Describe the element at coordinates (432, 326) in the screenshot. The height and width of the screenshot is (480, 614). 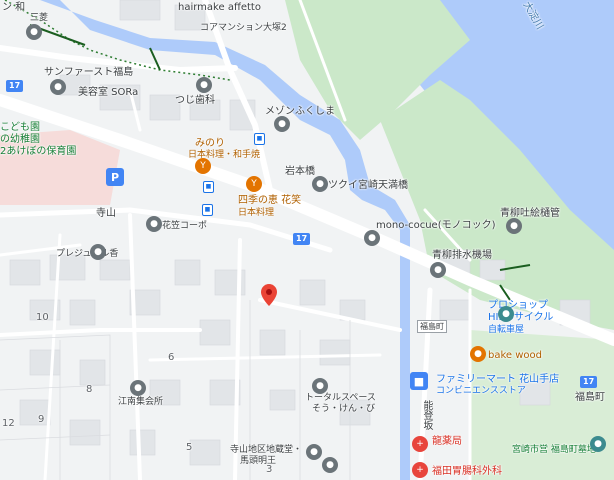
I see `sign-fukushima: 福島町` at that location.